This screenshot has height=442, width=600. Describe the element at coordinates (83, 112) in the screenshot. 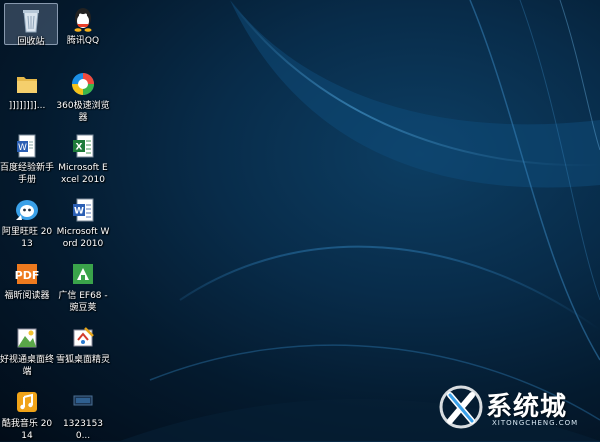

I see `desktop-icon-label: 360极速浏览器` at that location.